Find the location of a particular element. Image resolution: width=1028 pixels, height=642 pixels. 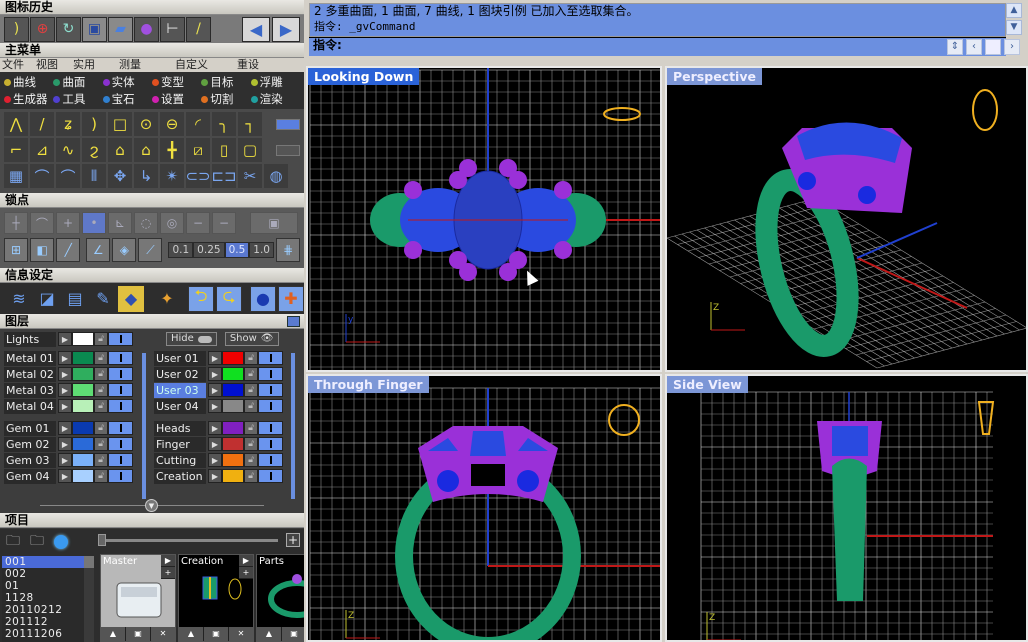

object-properties-icon: ◪ is located at coordinates (47, 299).